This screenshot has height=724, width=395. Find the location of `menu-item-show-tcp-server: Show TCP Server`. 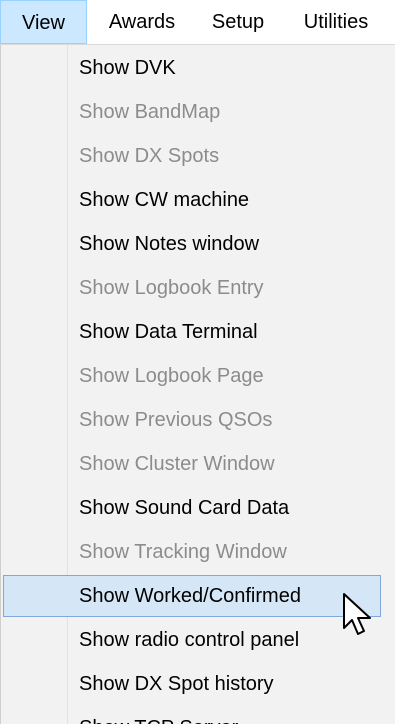

menu-item-show-tcp-server: Show TCP Server is located at coordinates (192, 715).